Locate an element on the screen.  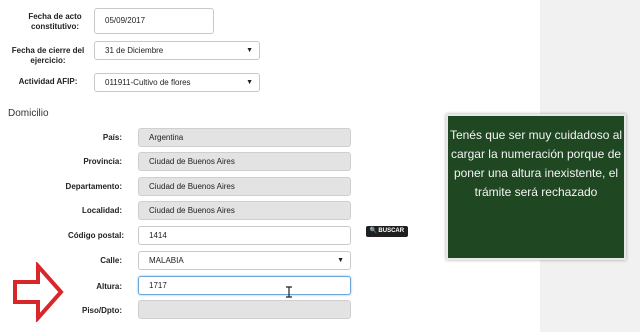
pais-field: Argentina is located at coordinates (244, 137).